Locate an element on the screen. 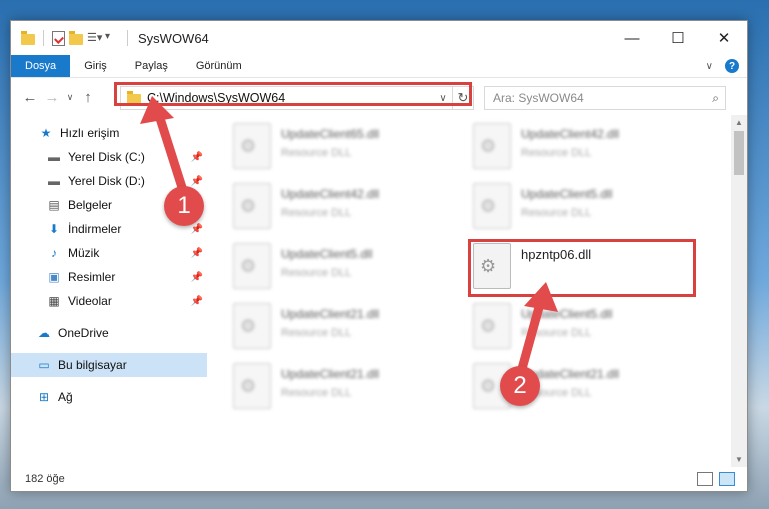 Image resolution: width=769 pixels, height=509 pixels. step-1-badge: 1 is located at coordinates (184, 206).